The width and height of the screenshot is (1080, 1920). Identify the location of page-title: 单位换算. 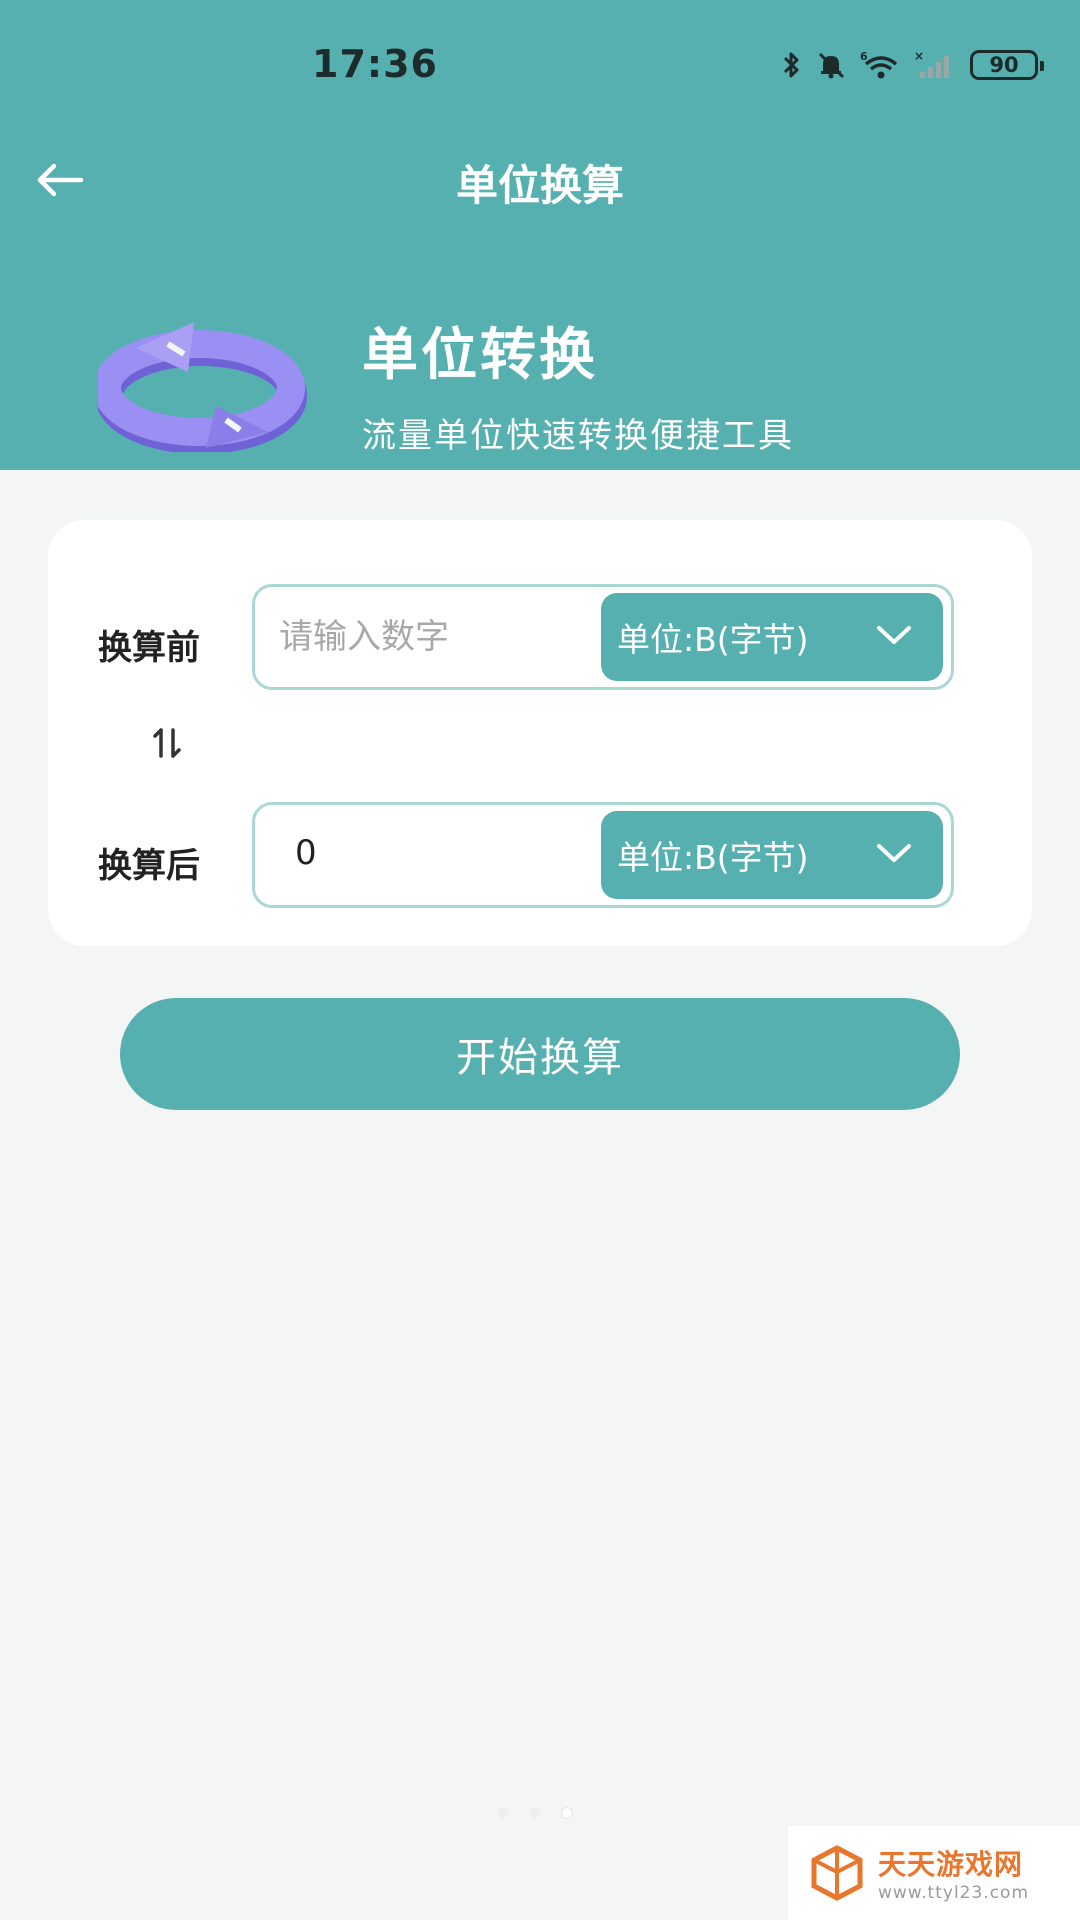
(539, 185).